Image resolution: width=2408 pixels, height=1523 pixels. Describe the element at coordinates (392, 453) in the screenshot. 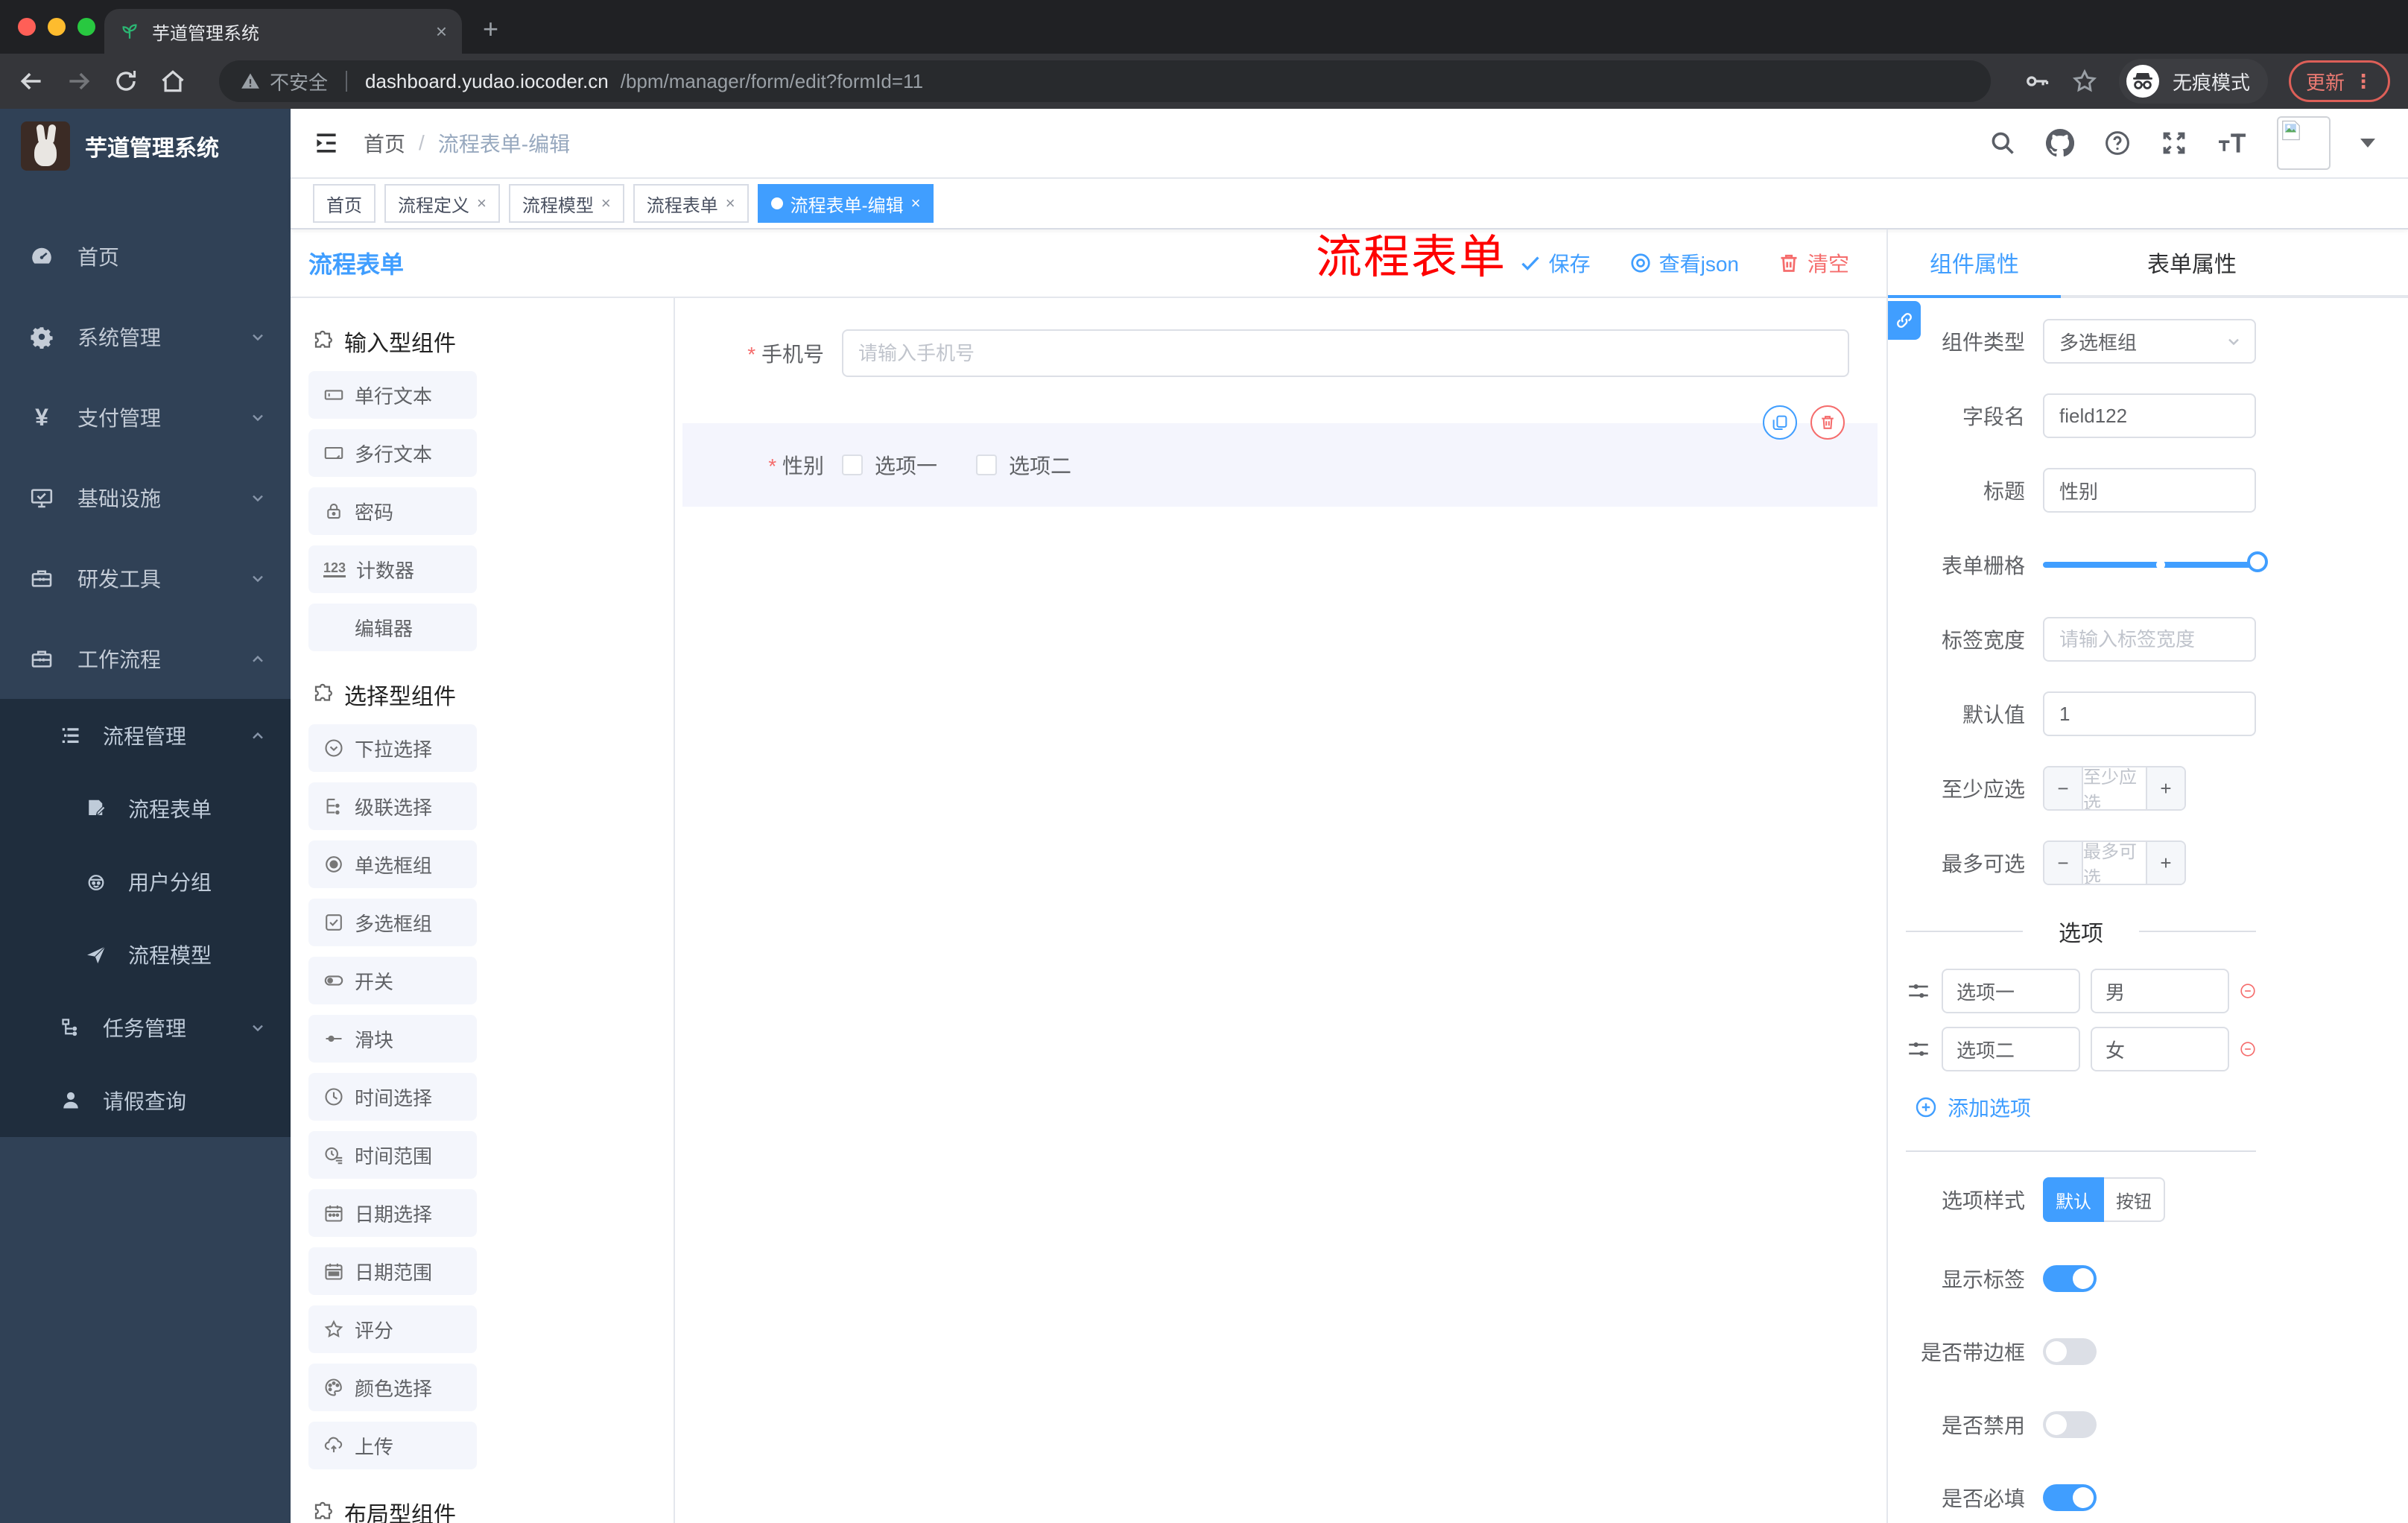

I see `palette-item-multi-text: 多行文本` at that location.